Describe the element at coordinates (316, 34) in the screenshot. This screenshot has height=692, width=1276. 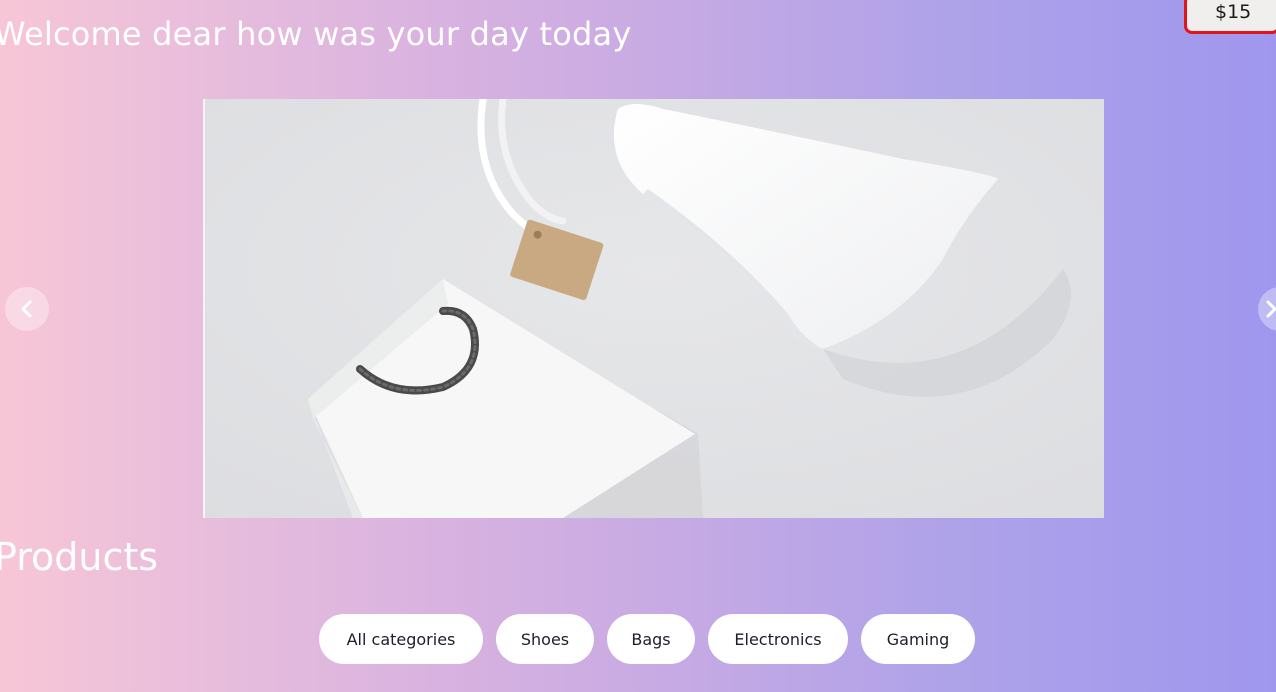
I see `welcome-heading: Welcome dear how was your day today` at that location.